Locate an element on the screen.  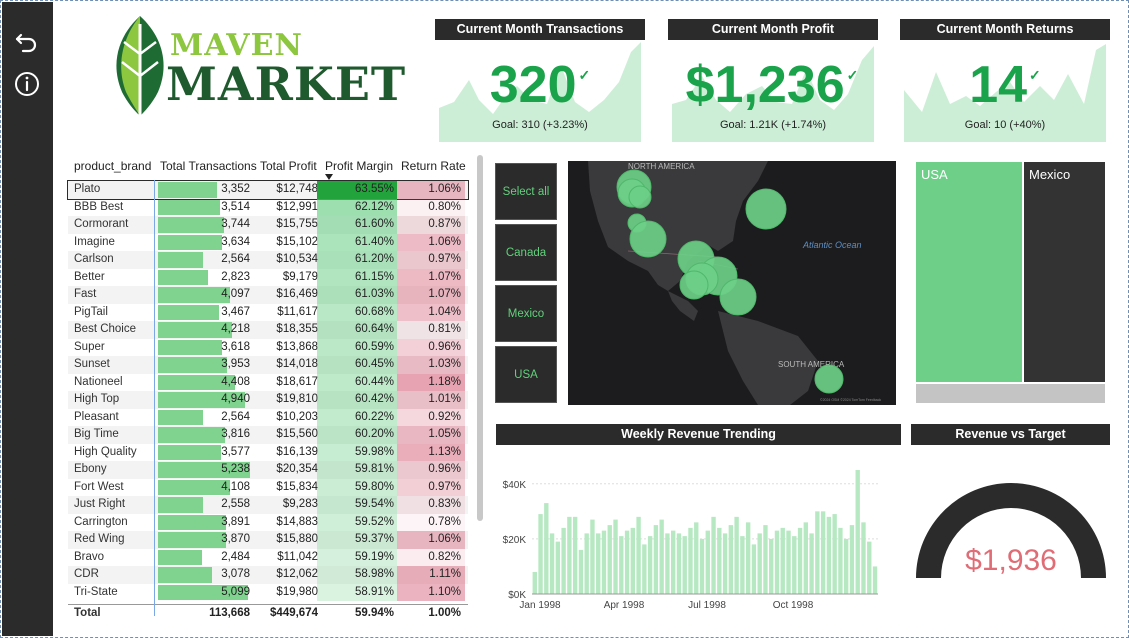
country-treemap: USA Mexico is located at coordinates (1010, 282).